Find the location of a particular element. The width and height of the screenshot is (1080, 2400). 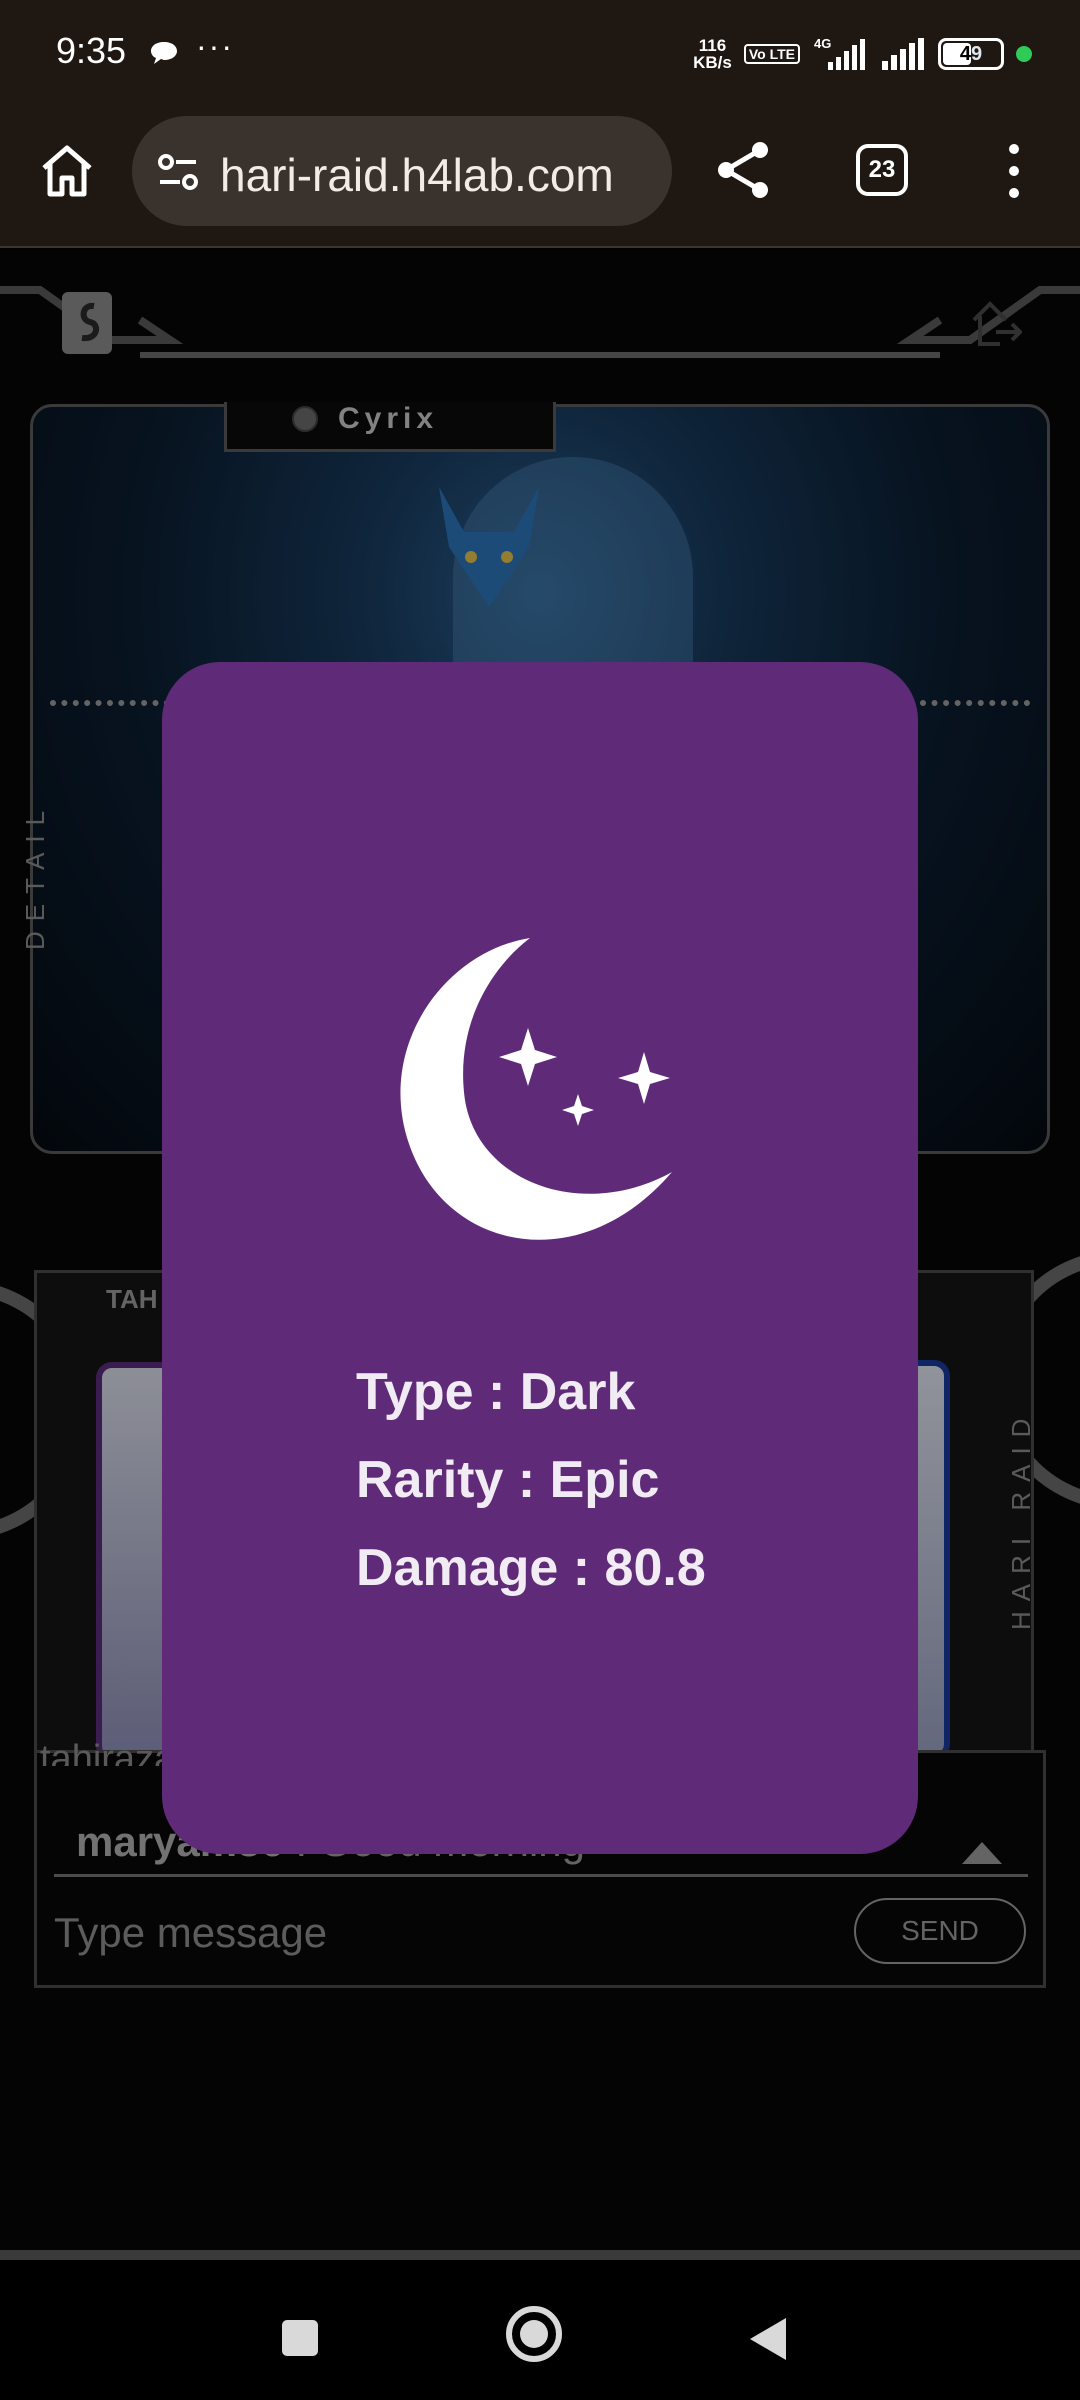

url-text: hari-raid.h4lab.com is located at coordinates (417, 175).